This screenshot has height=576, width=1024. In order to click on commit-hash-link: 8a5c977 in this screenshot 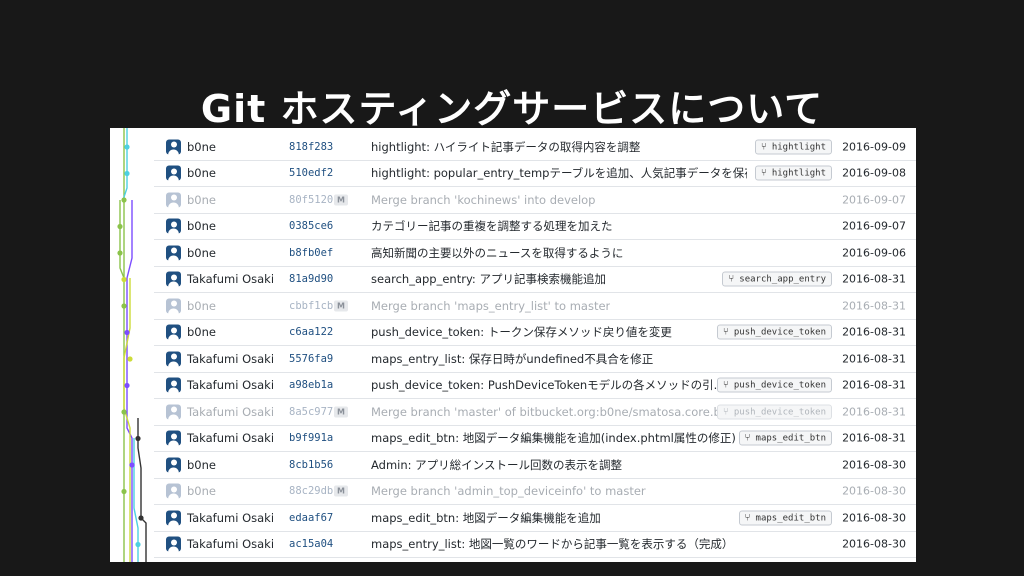, I will do `click(311, 412)`.